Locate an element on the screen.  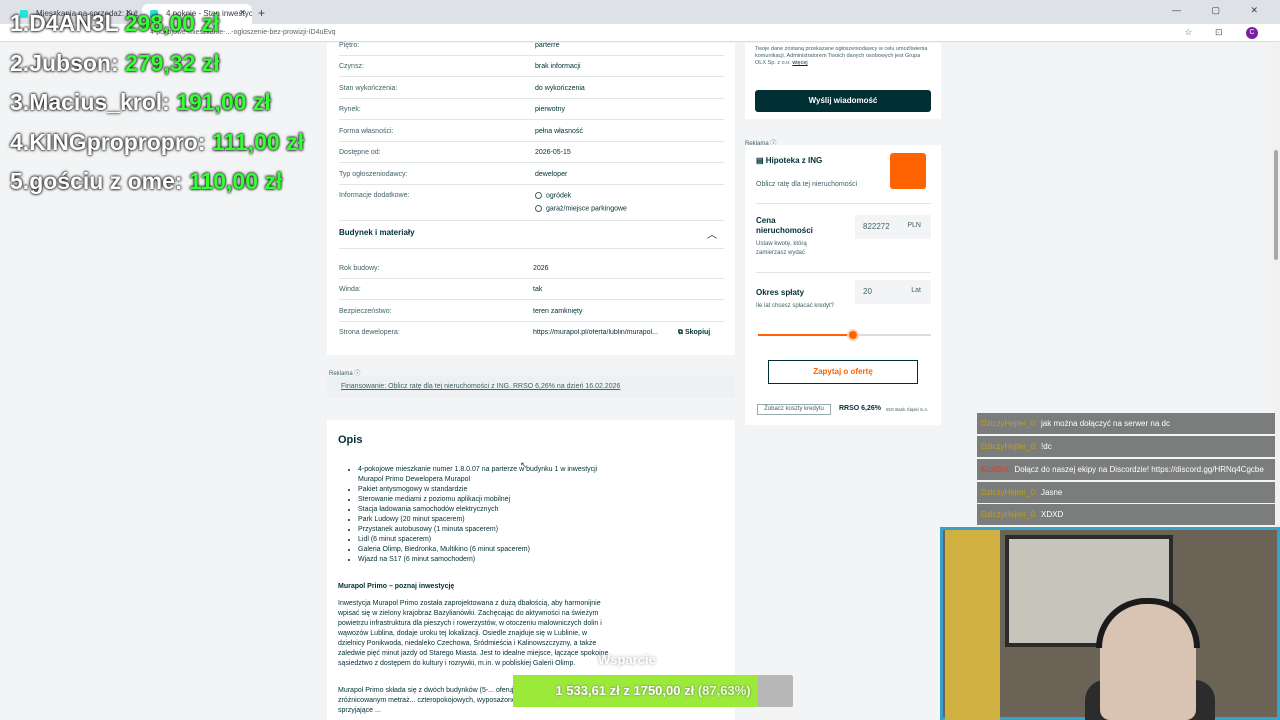
period-slider-handle is located at coordinates (853, 335).